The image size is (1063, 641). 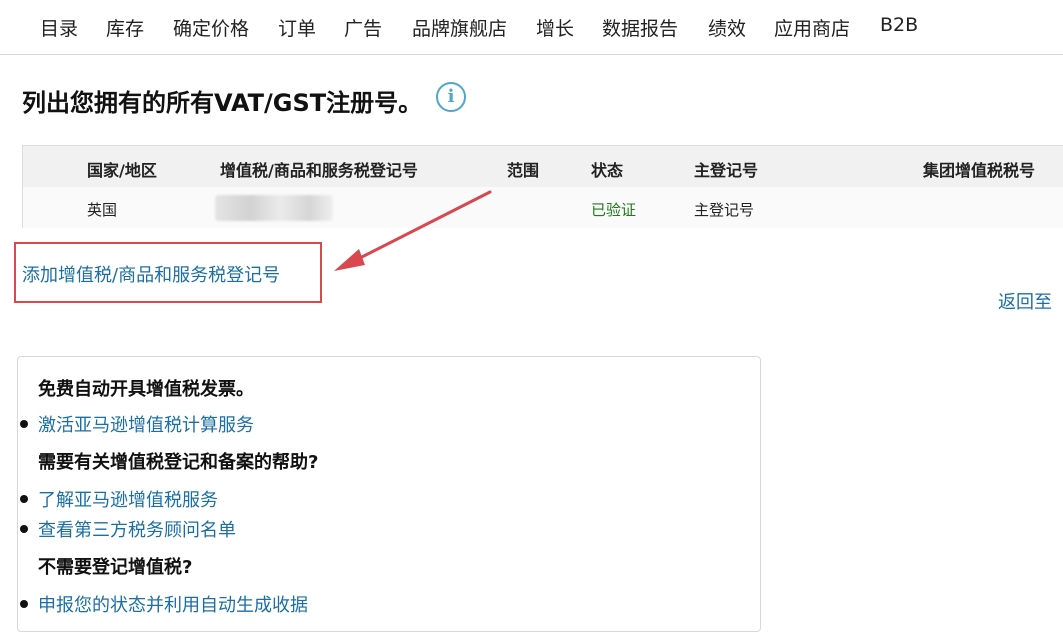 What do you see at coordinates (211, 27) in the screenshot?
I see `nav-item-pricing: 确定价格` at bounding box center [211, 27].